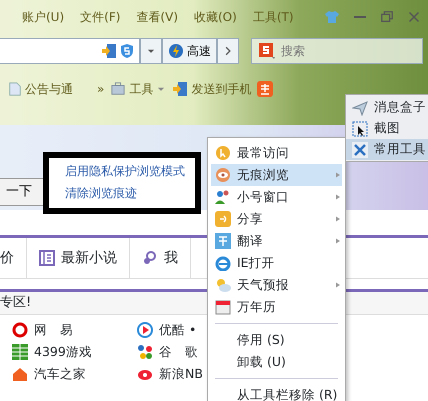 This screenshot has width=428, height=401. What do you see at coordinates (360, 17) in the screenshot?
I see `minimize-icon` at bounding box center [360, 17].